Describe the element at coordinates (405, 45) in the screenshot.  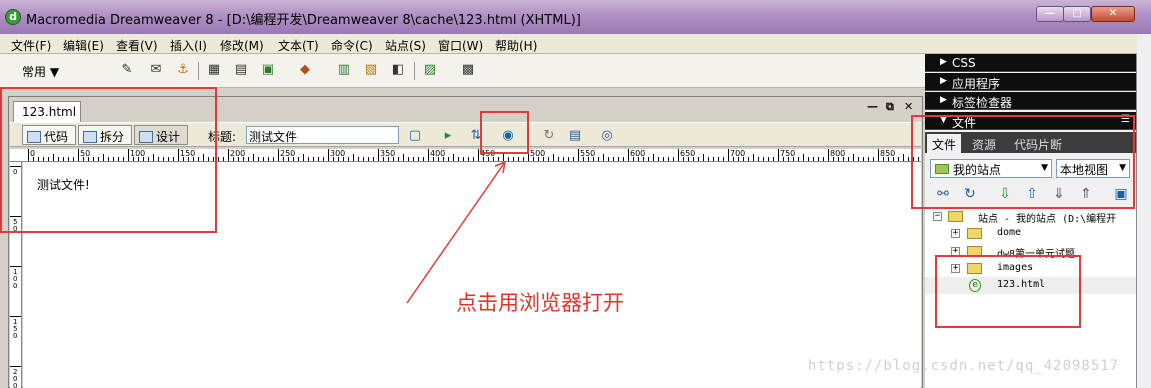
I see `menu-site: 站点(S)` at that location.